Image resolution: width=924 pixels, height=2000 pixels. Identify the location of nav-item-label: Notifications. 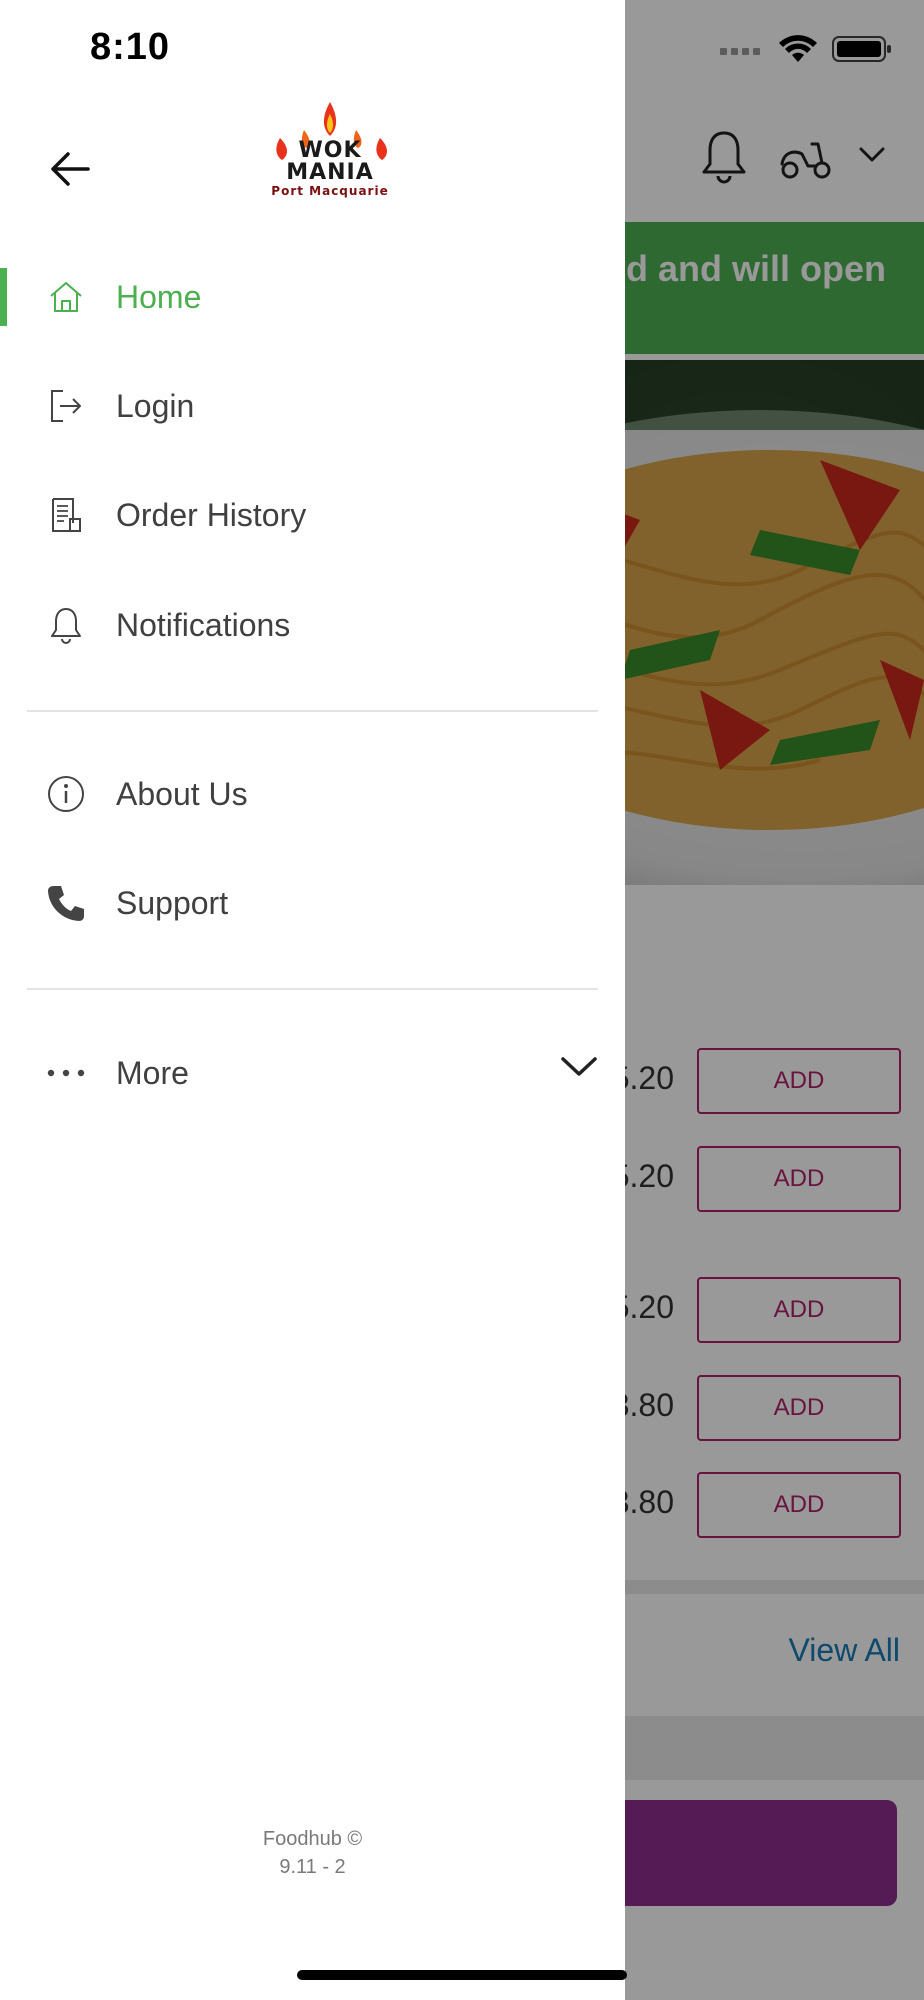
(203, 624).